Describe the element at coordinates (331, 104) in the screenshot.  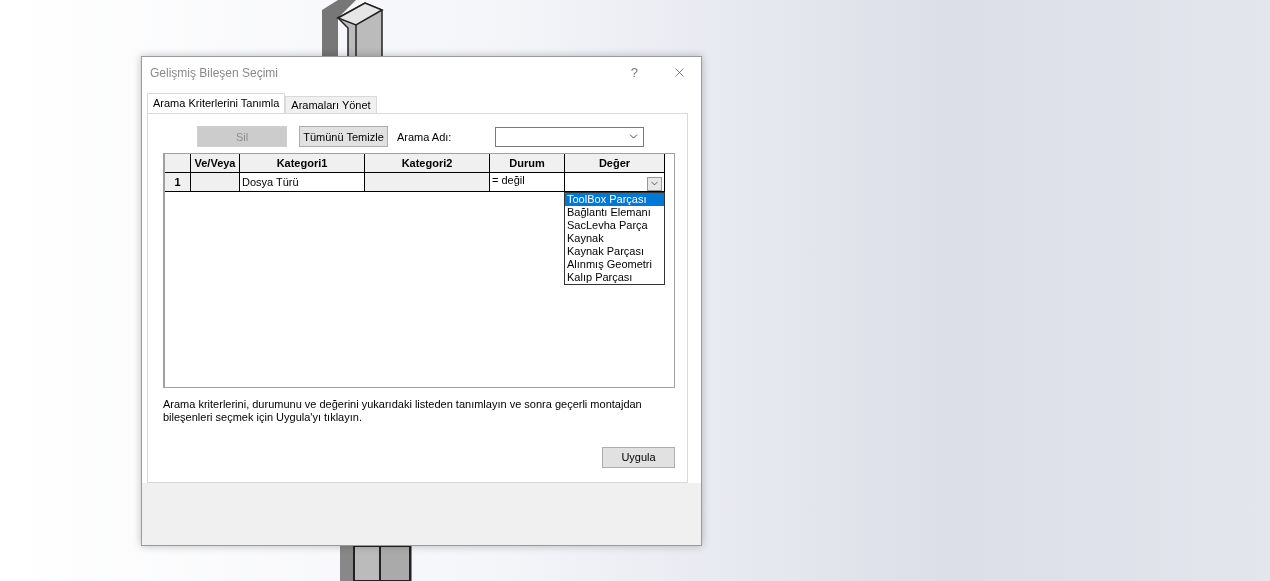
I see `tab: Aramaları Yönet` at that location.